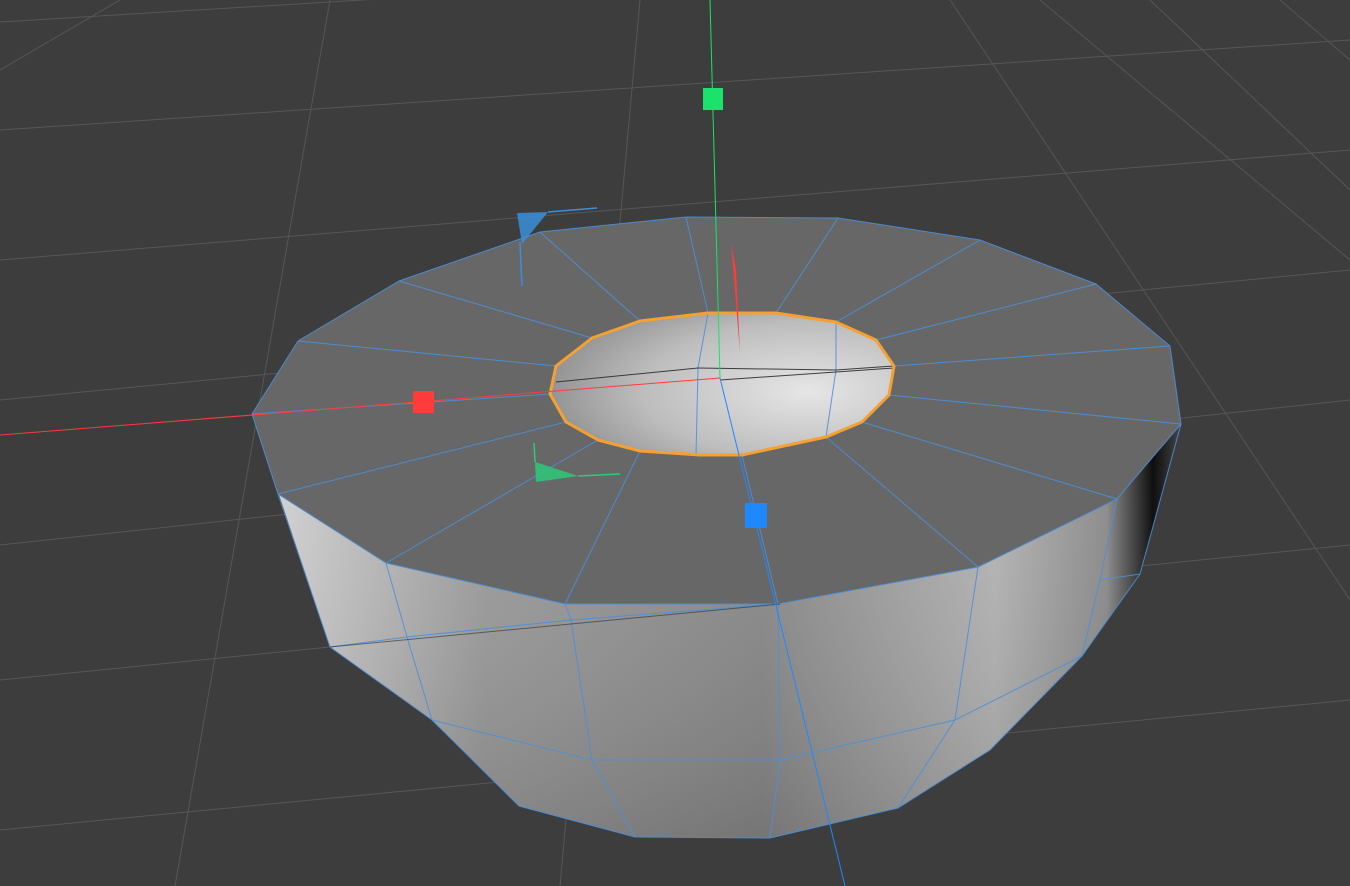 This screenshot has height=886, width=1350. I want to click on z-axis-handle, so click(756, 515).